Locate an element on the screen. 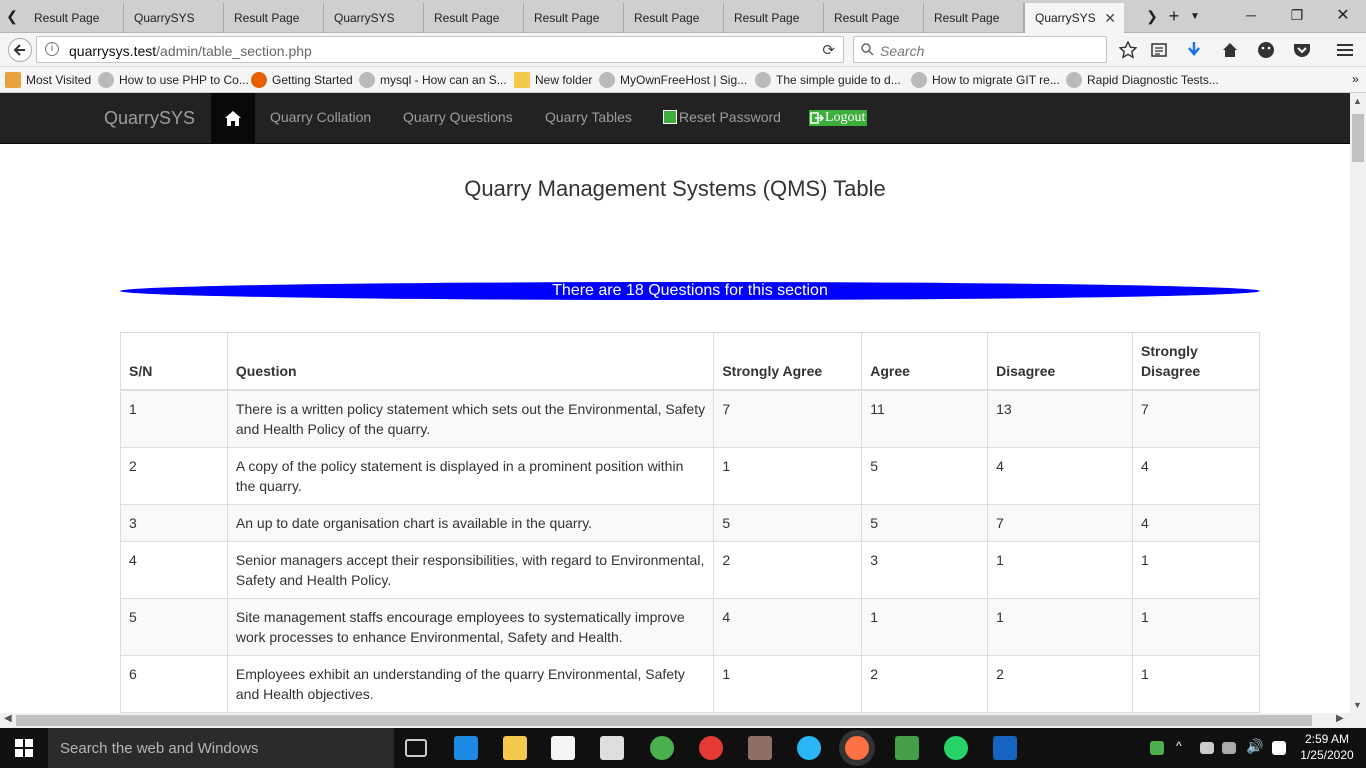 The image size is (1366, 768). whatsapp-icon is located at coordinates (956, 748).